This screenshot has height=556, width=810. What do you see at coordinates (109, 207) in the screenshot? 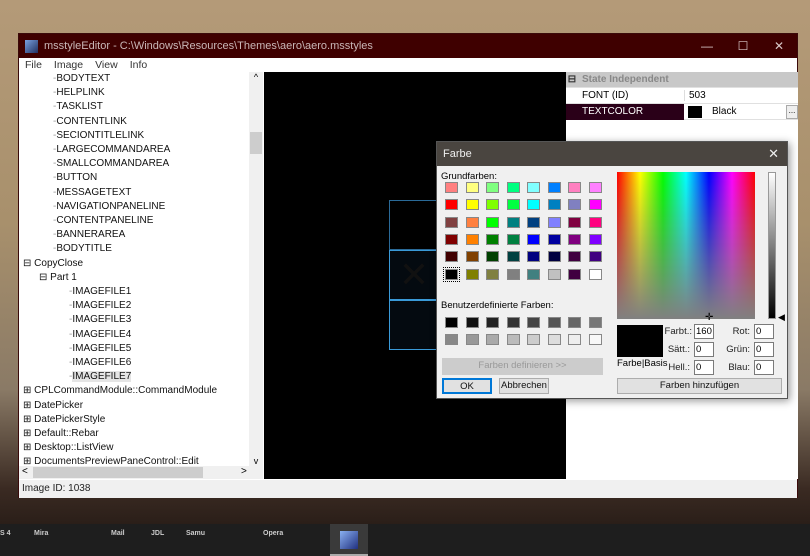
I see `tree-item: -NAVIGATIONPANELINE` at bounding box center [109, 207].